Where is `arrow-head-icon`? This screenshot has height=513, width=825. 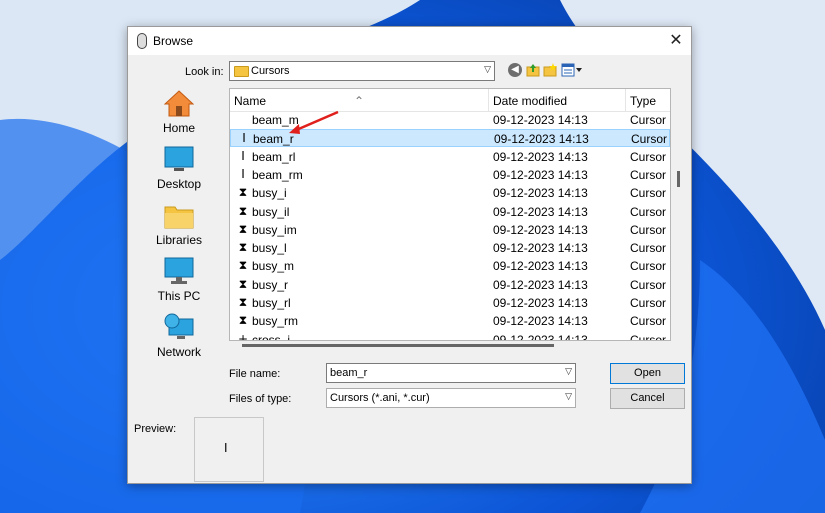
arrow-head-icon is located at coordinates (294, 129).